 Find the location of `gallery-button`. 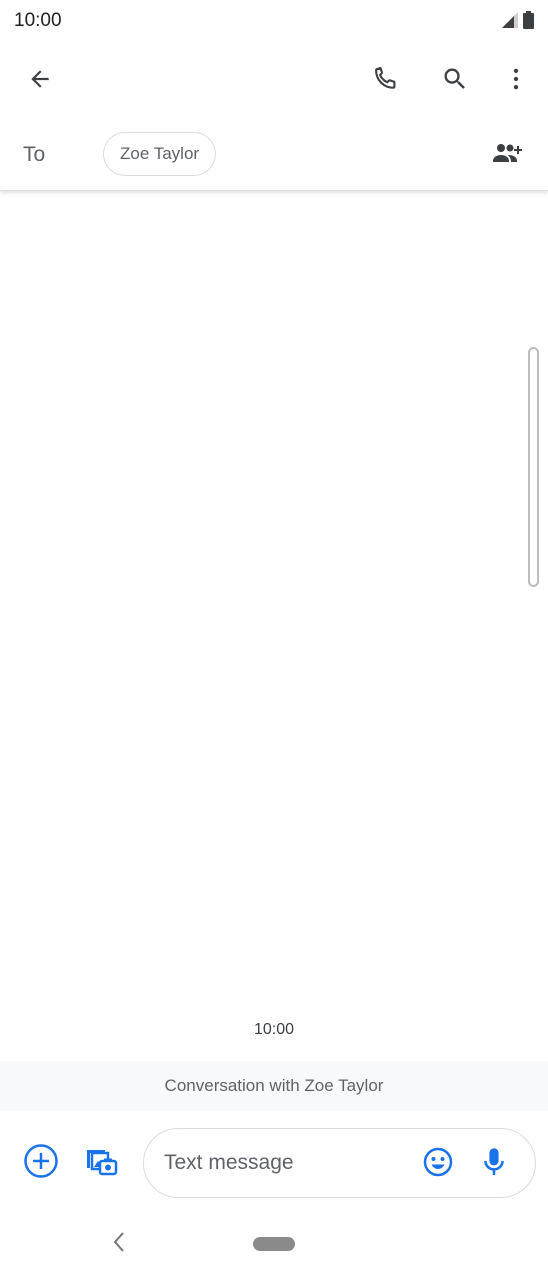

gallery-button is located at coordinates (101, 1163).